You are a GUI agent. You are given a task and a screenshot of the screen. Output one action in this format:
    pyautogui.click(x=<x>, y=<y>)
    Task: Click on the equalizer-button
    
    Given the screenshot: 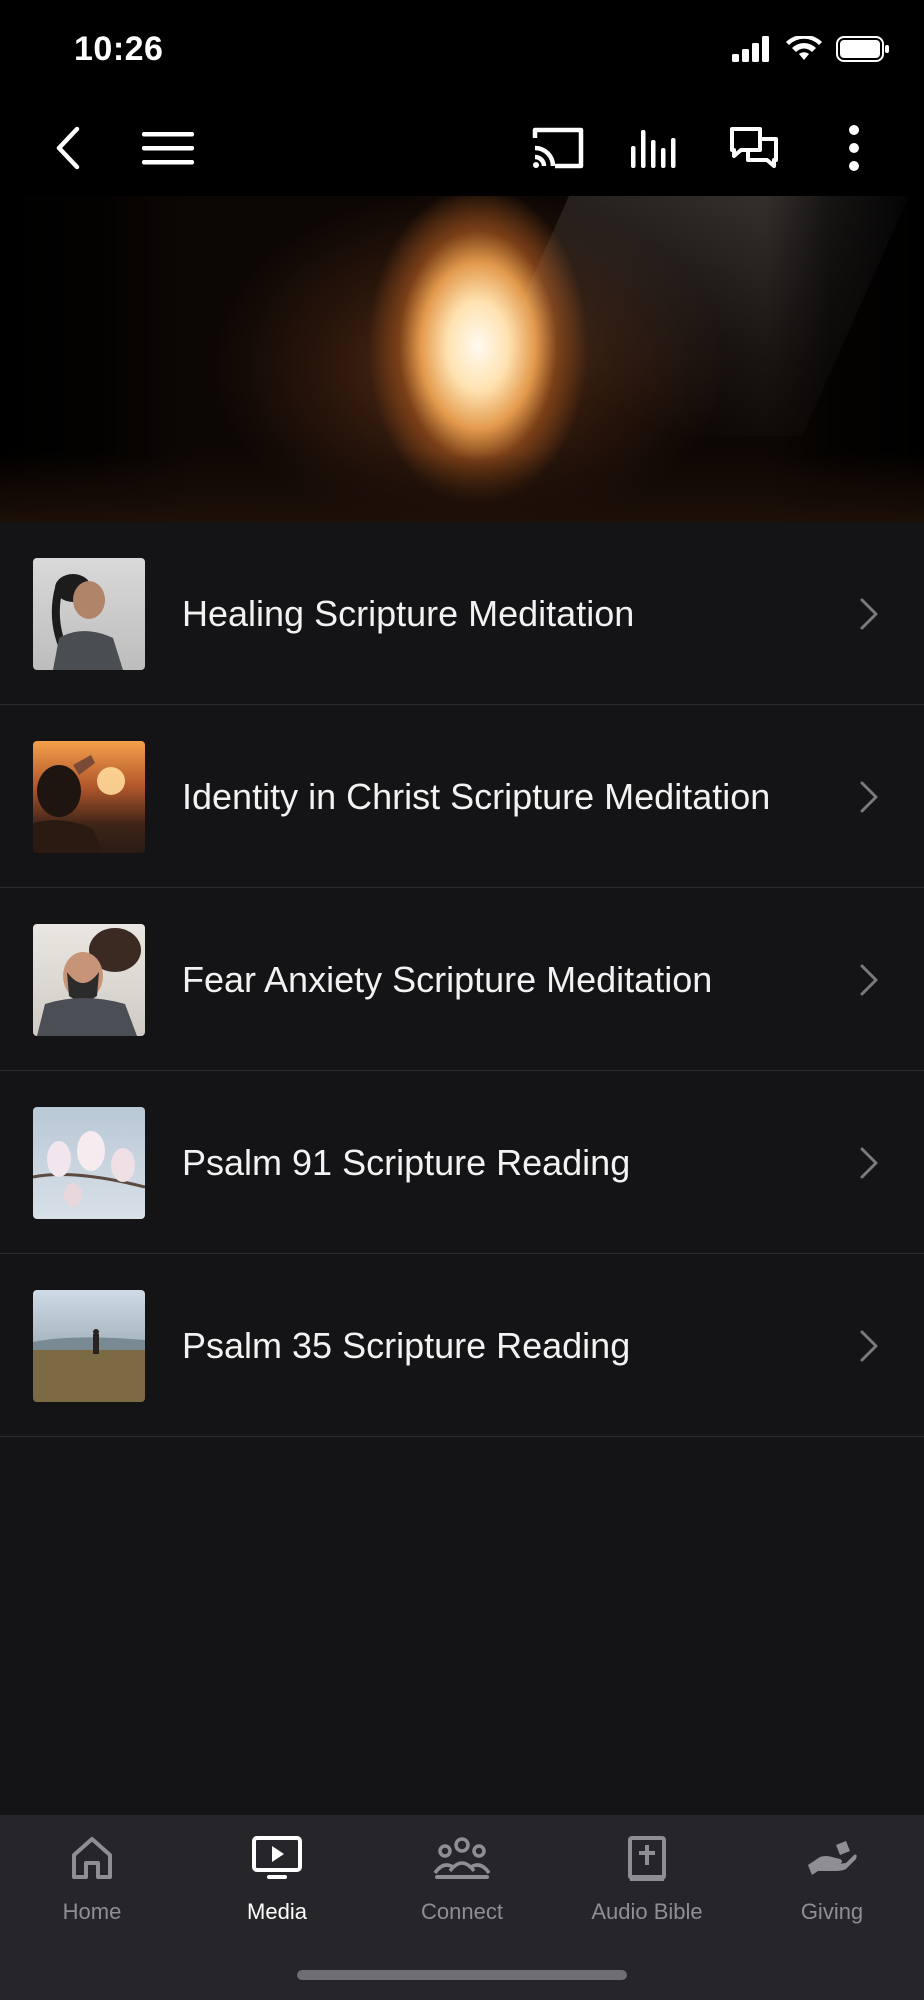 What is the action you would take?
    pyautogui.click(x=656, y=148)
    